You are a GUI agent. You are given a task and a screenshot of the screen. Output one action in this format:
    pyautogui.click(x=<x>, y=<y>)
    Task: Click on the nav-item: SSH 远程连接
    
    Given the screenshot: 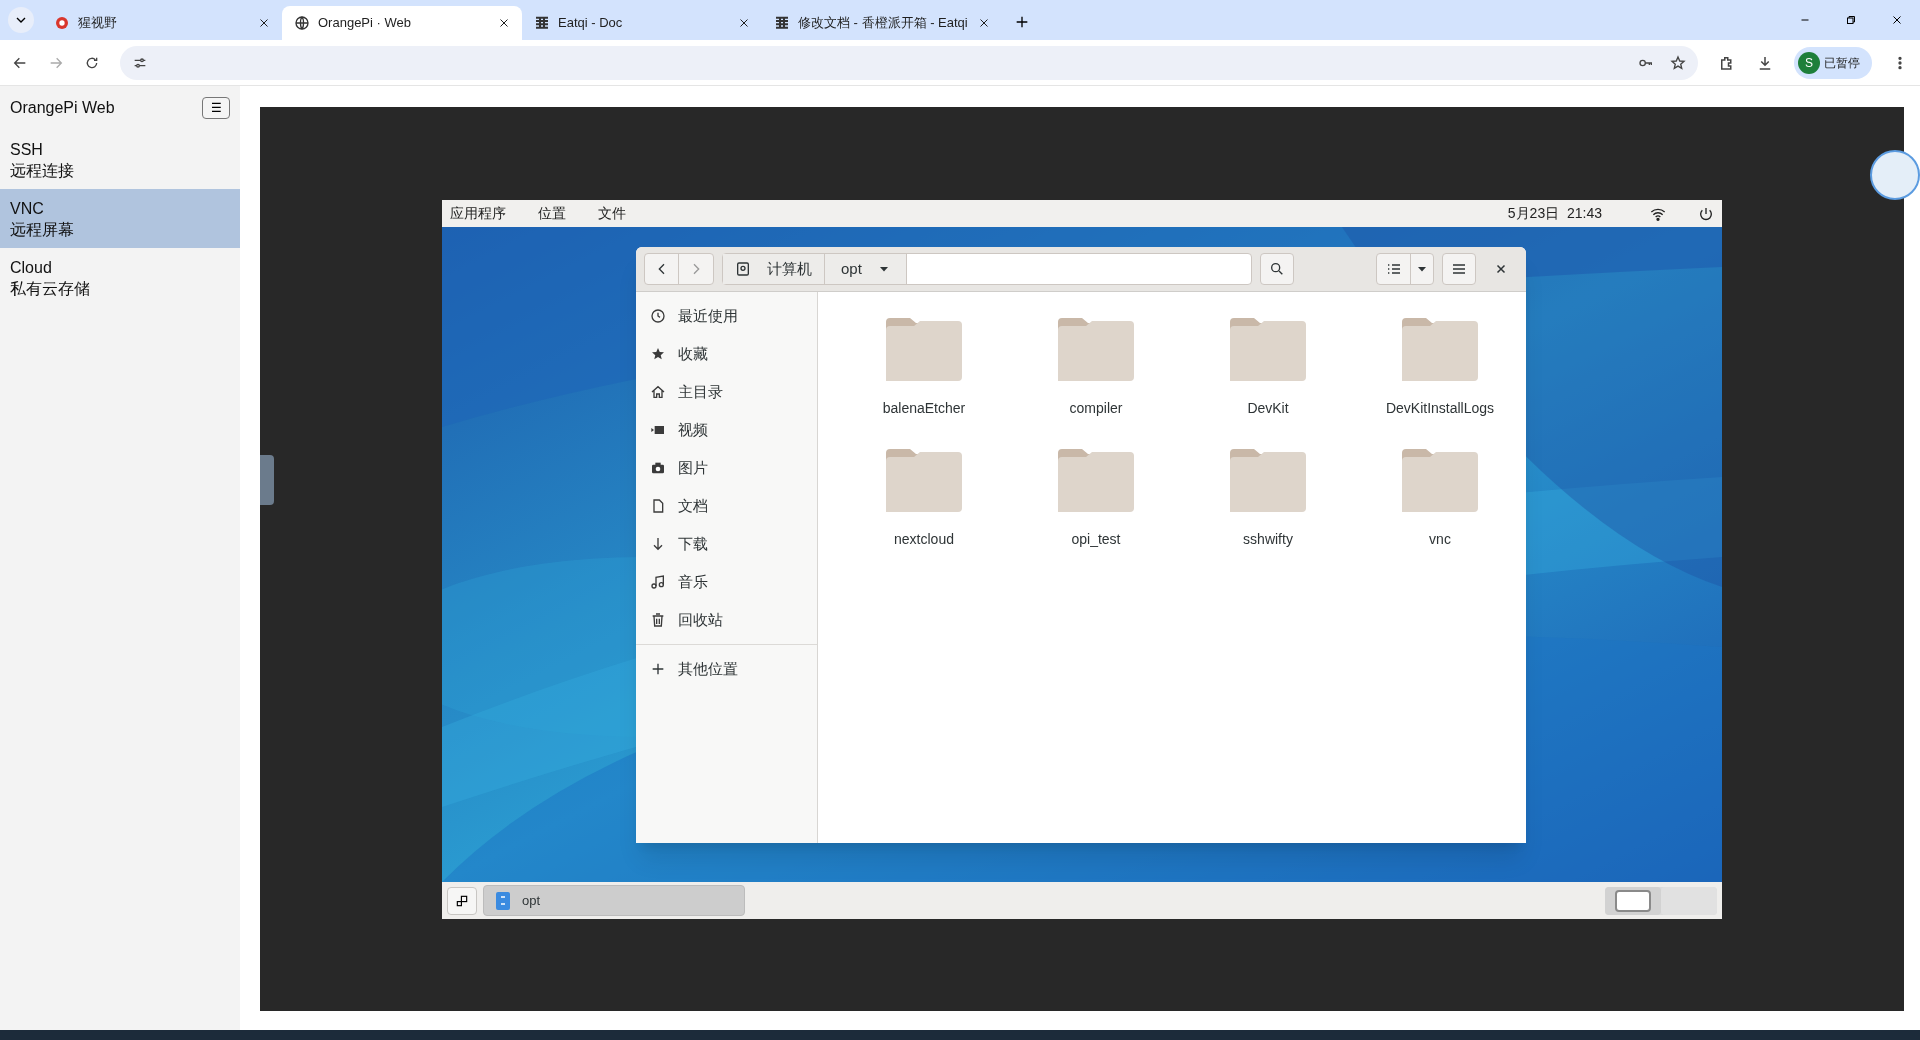 What is the action you would take?
    pyautogui.click(x=120, y=159)
    